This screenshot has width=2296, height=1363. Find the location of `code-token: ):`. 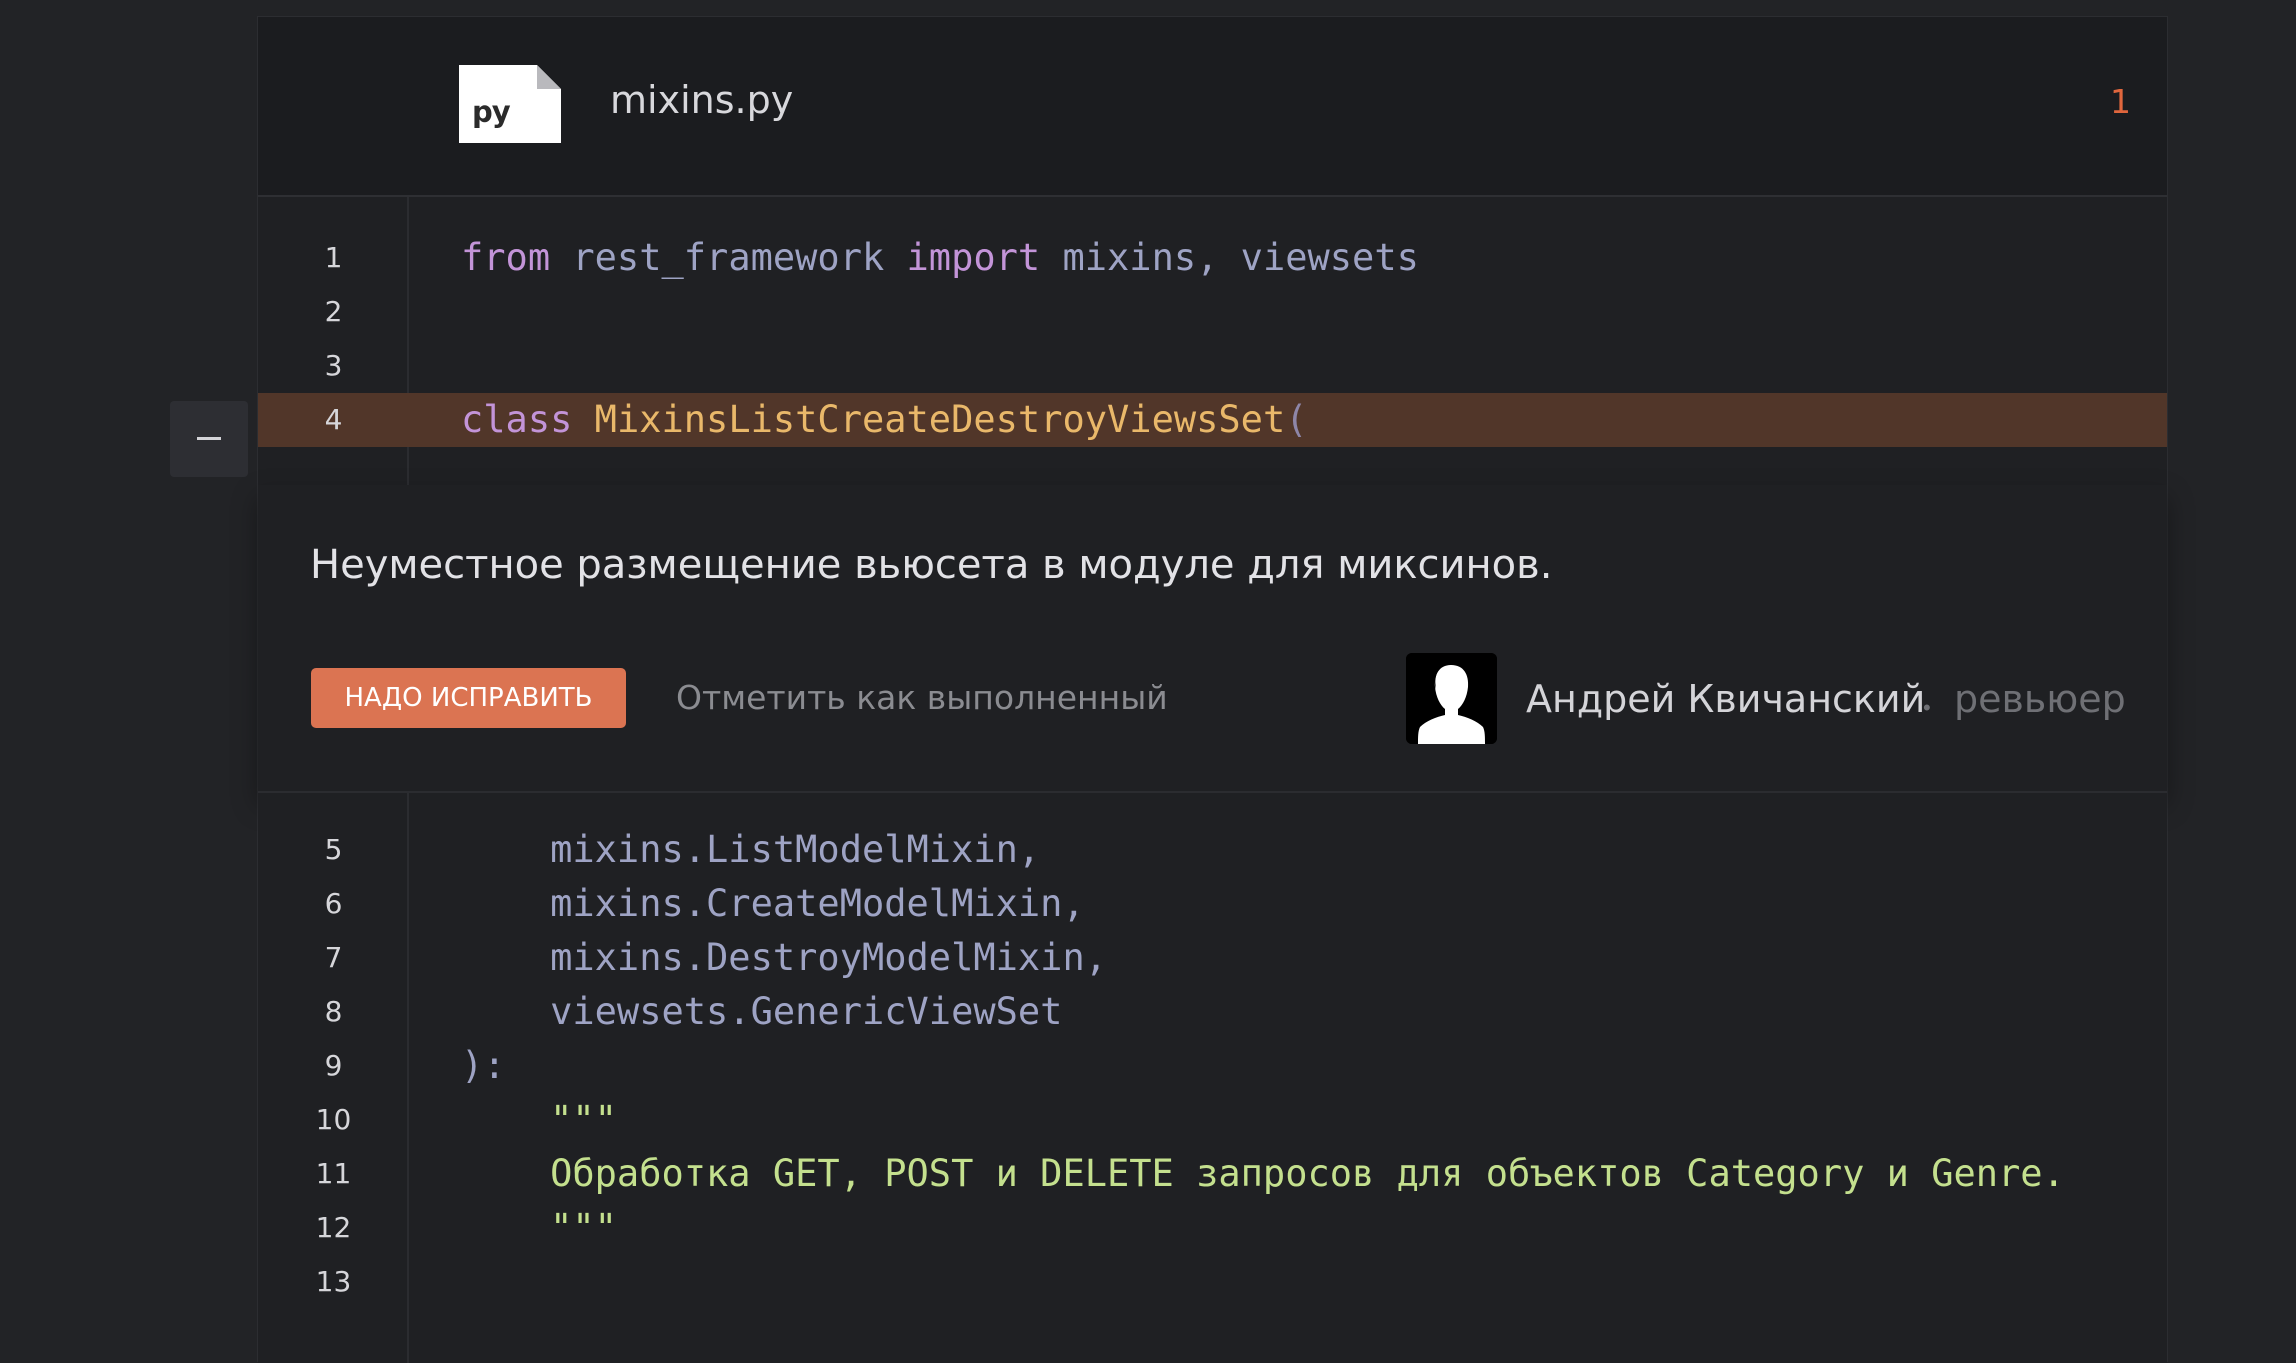

code-token: ): is located at coordinates (483, 1065).